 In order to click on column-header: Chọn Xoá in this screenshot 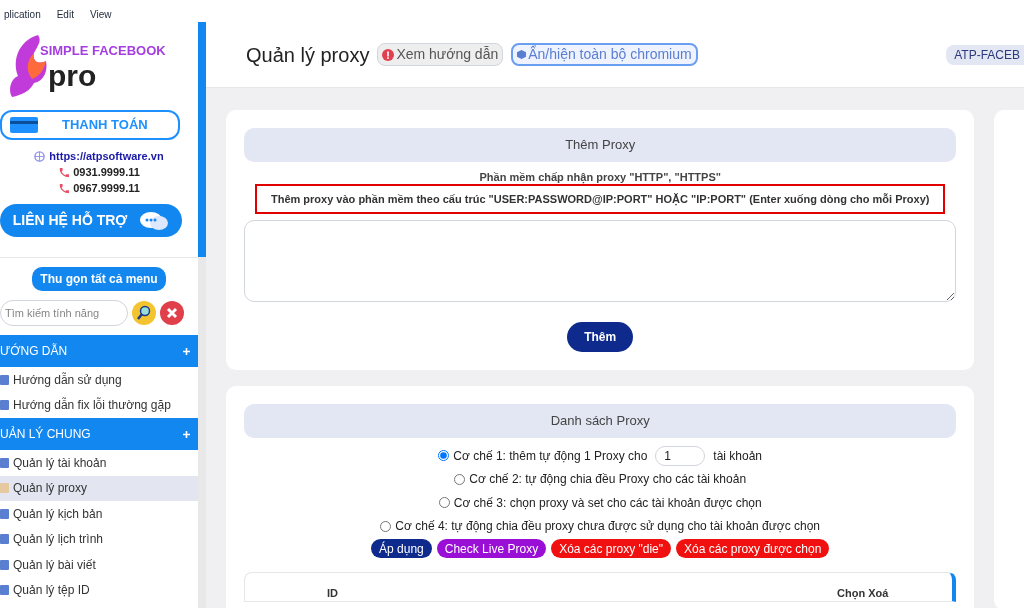, I will do `click(863, 593)`.